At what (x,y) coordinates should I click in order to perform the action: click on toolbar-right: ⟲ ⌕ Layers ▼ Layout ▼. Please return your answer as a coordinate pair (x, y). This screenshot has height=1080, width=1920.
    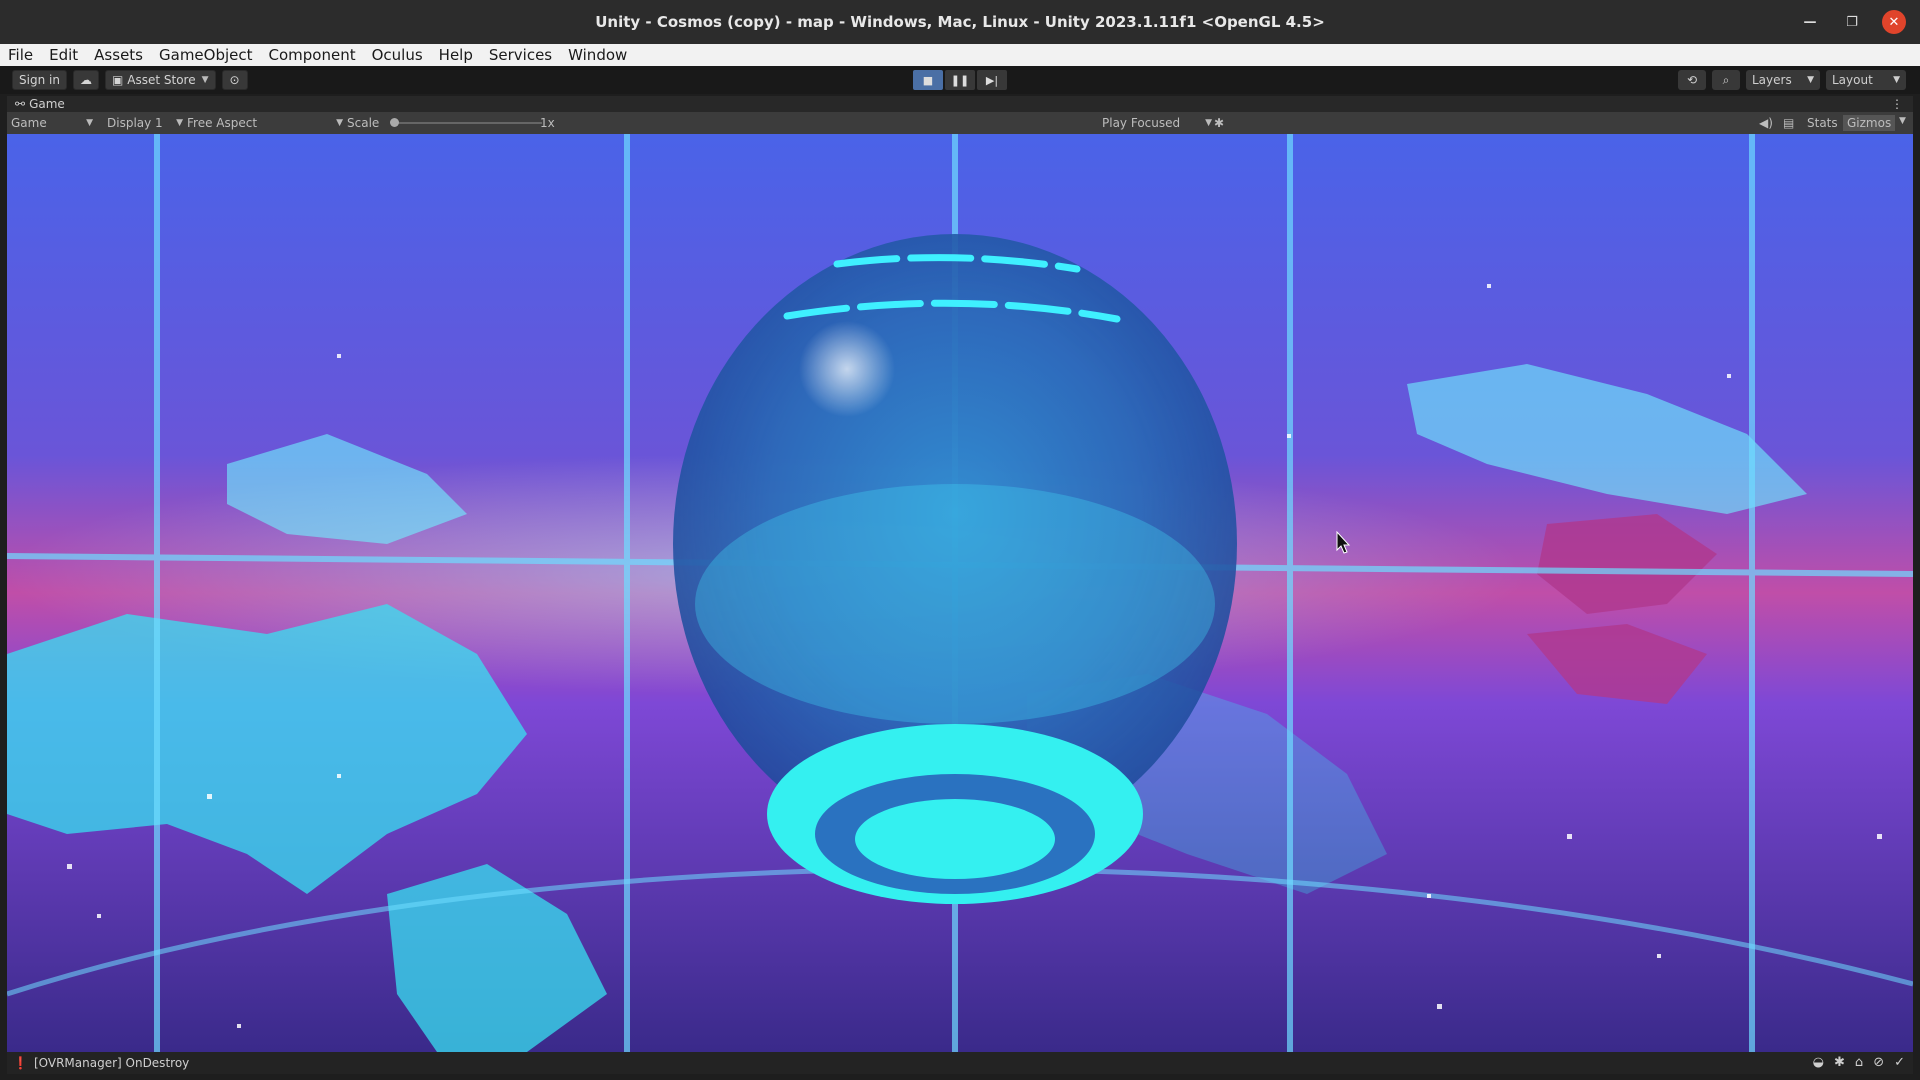
    Looking at the image, I should click on (1792, 80).